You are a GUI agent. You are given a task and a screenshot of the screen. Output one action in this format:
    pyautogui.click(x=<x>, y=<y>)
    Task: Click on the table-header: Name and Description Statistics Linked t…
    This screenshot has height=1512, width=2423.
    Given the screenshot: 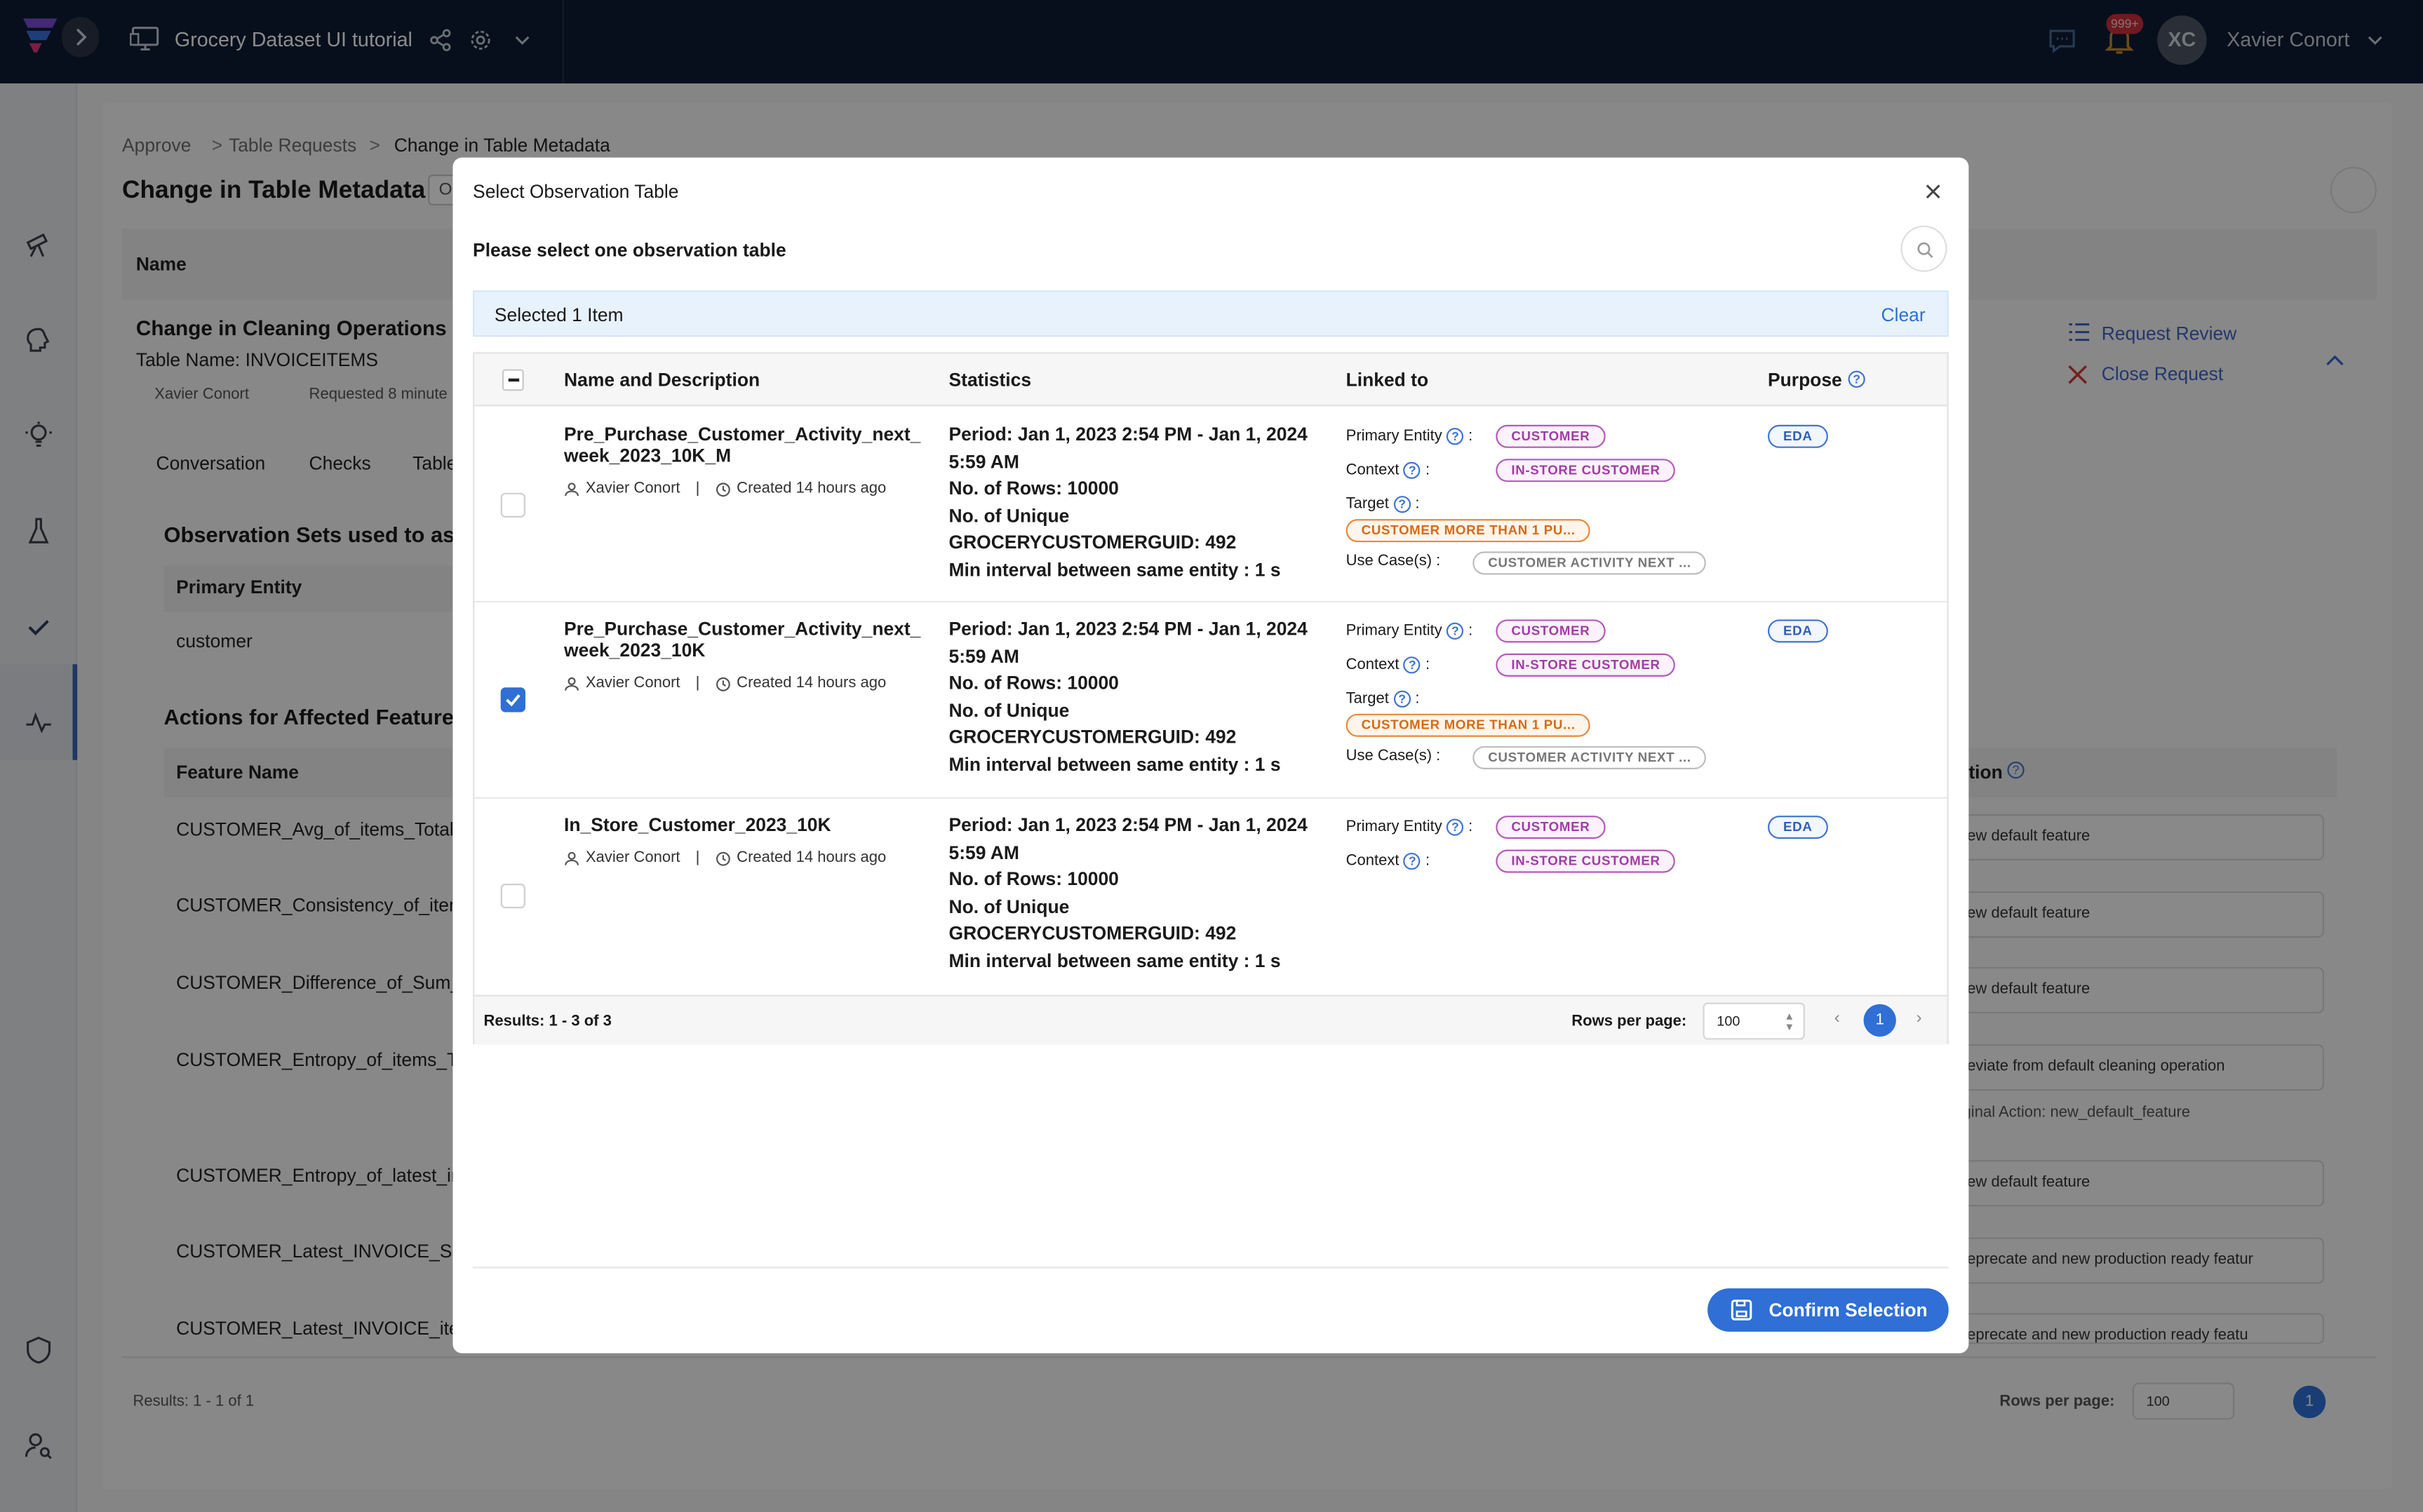 What is the action you would take?
    pyautogui.click(x=1211, y=380)
    